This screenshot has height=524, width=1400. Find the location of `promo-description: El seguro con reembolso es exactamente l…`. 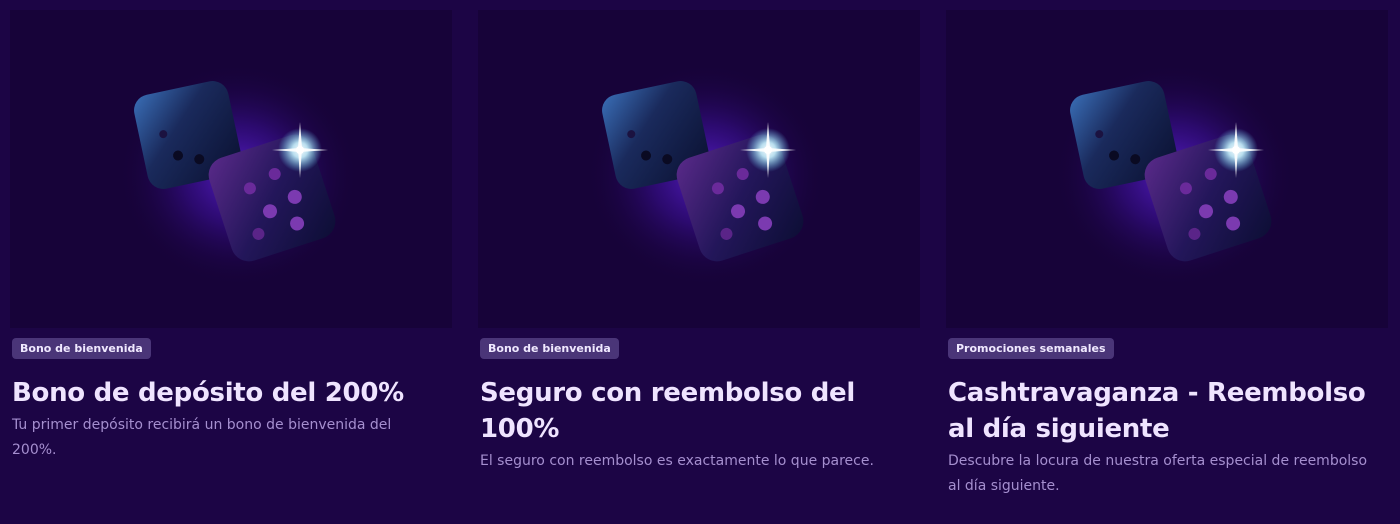

promo-description: El seguro con reembolso es exactamente l… is located at coordinates (677, 461).